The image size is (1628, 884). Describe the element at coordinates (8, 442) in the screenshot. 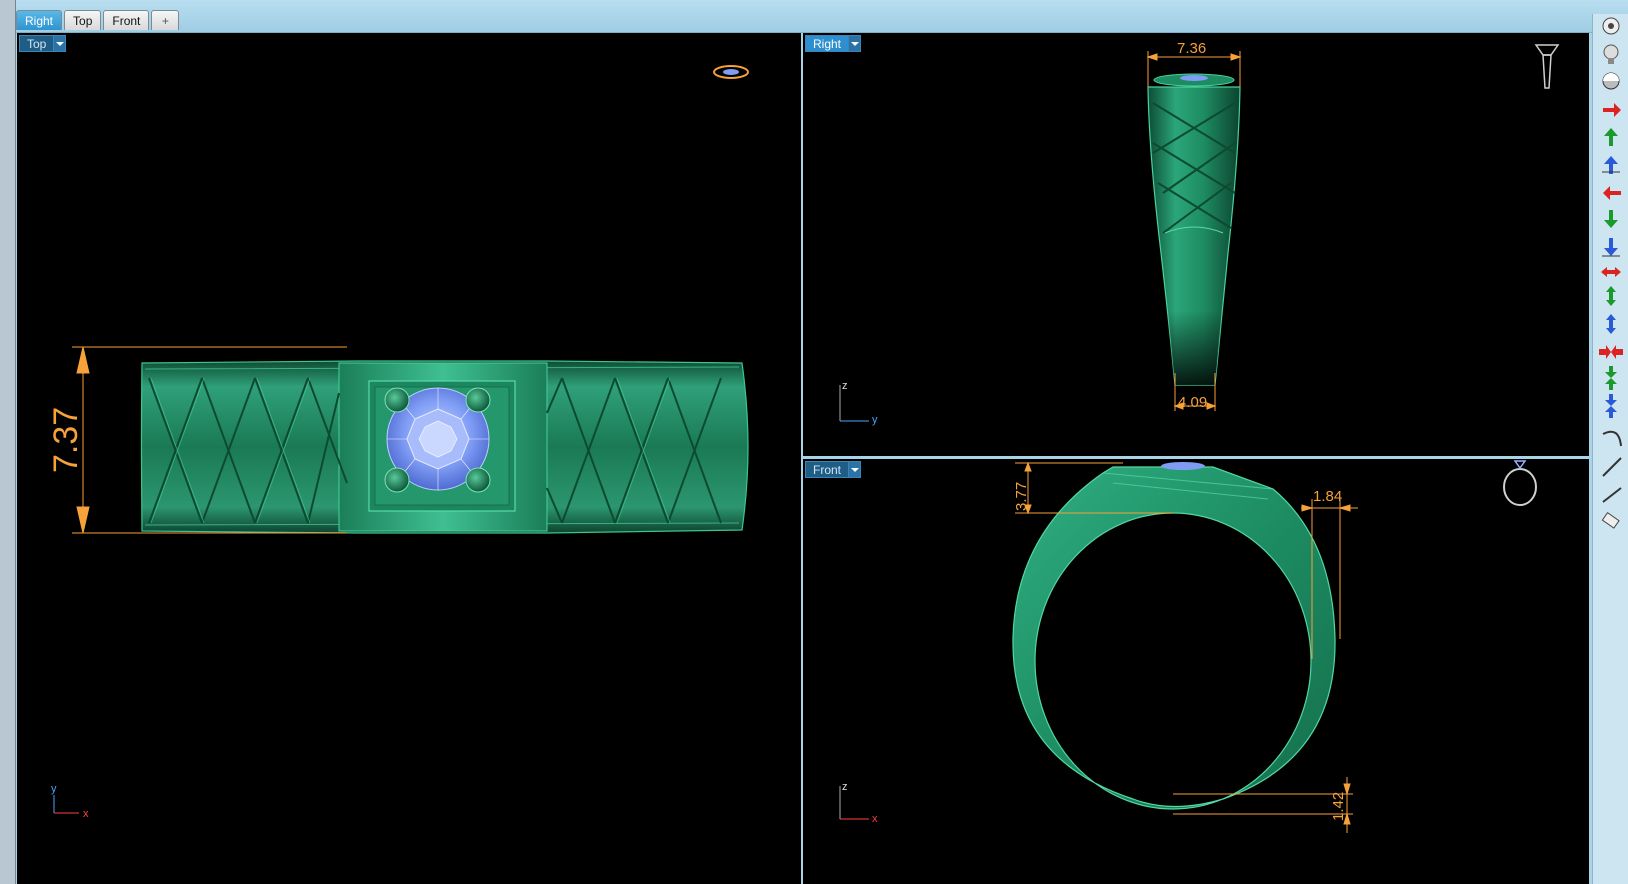

I see `left-panel-edge` at that location.